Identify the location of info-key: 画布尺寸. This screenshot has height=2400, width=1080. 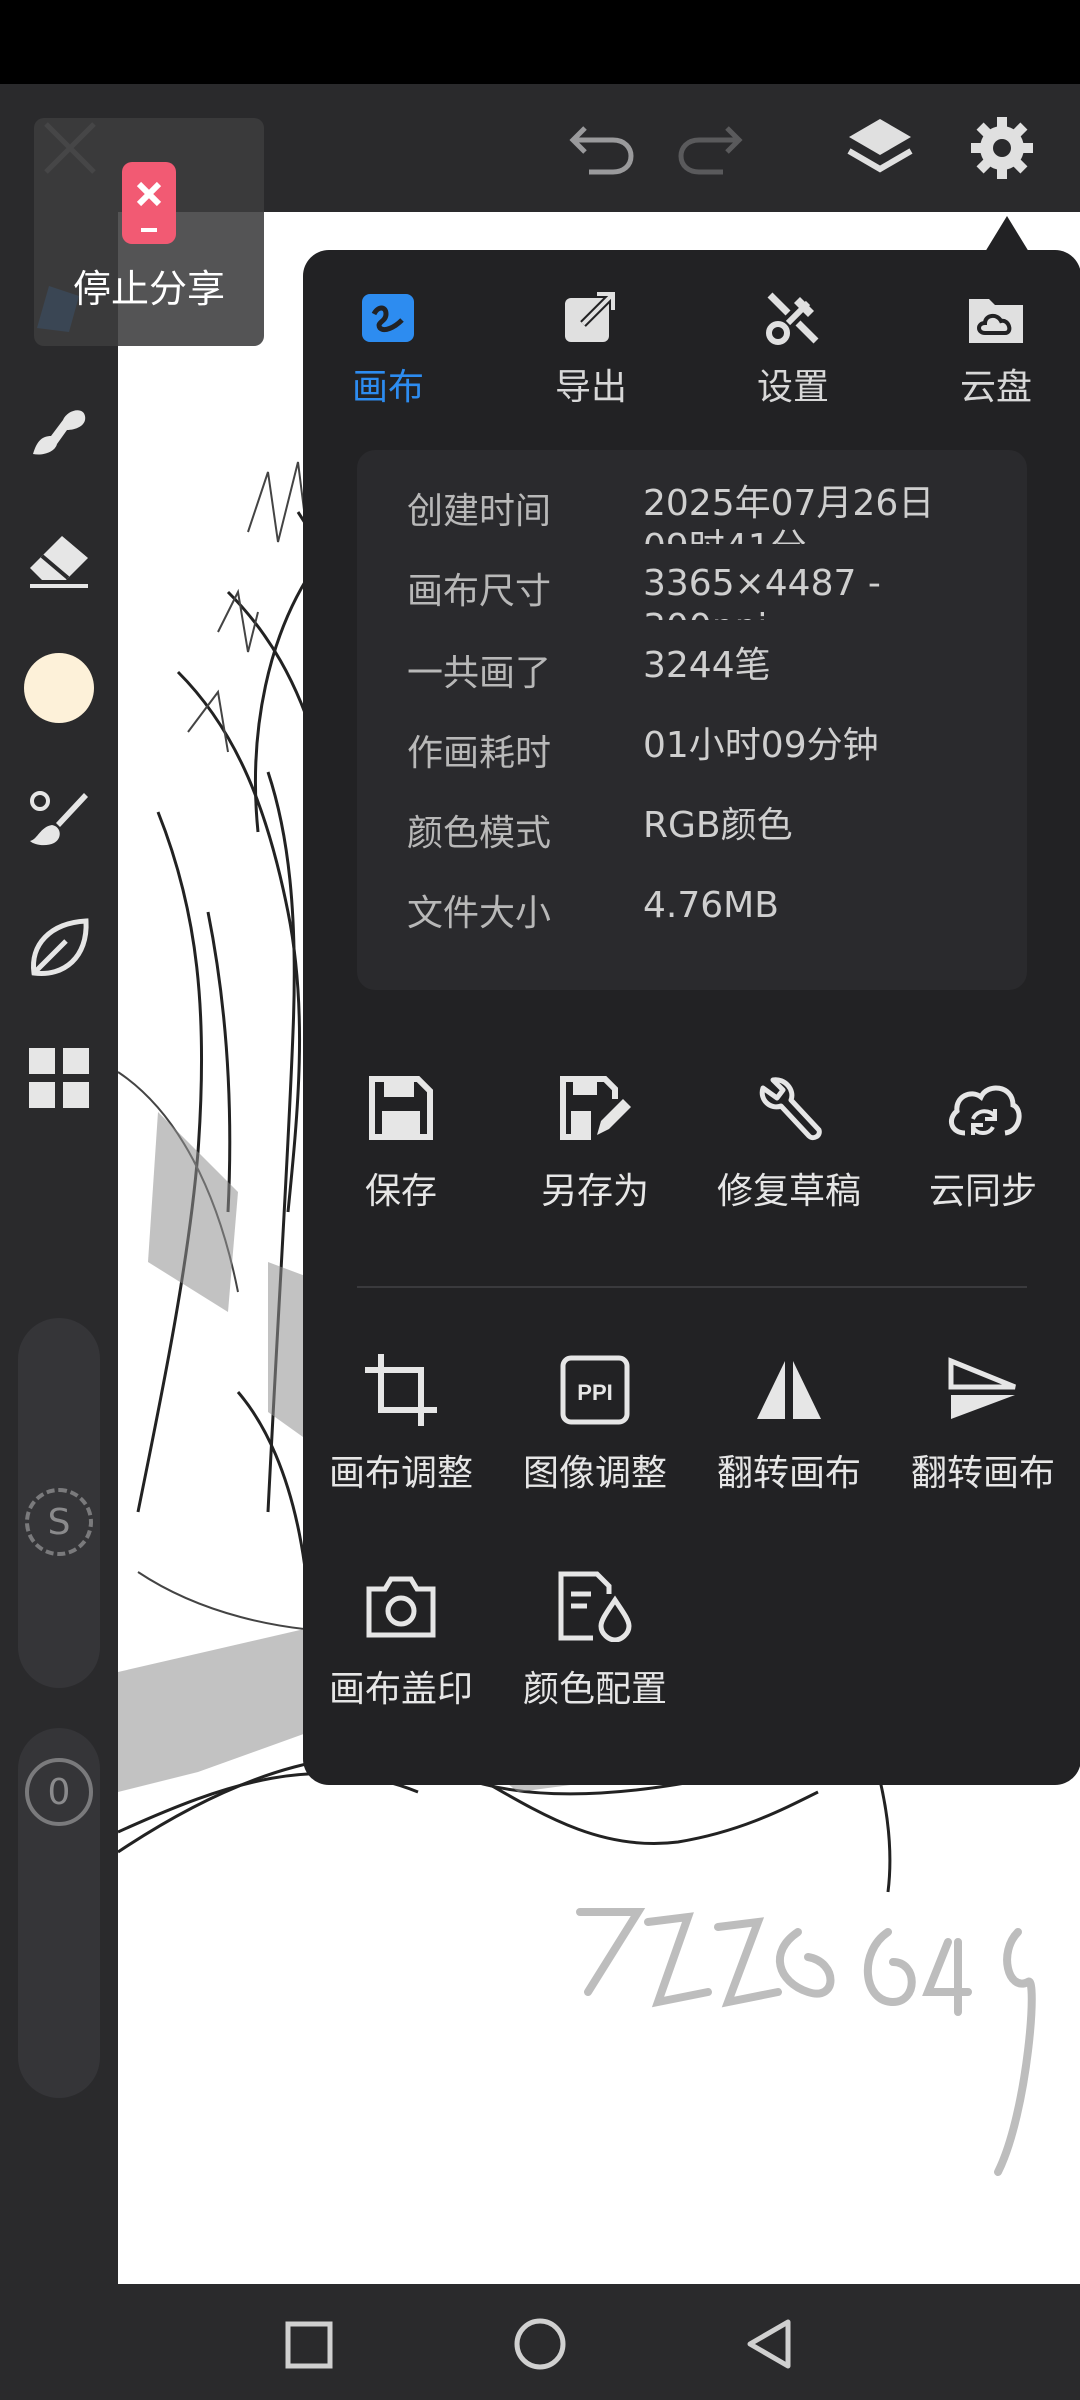
(479, 591).